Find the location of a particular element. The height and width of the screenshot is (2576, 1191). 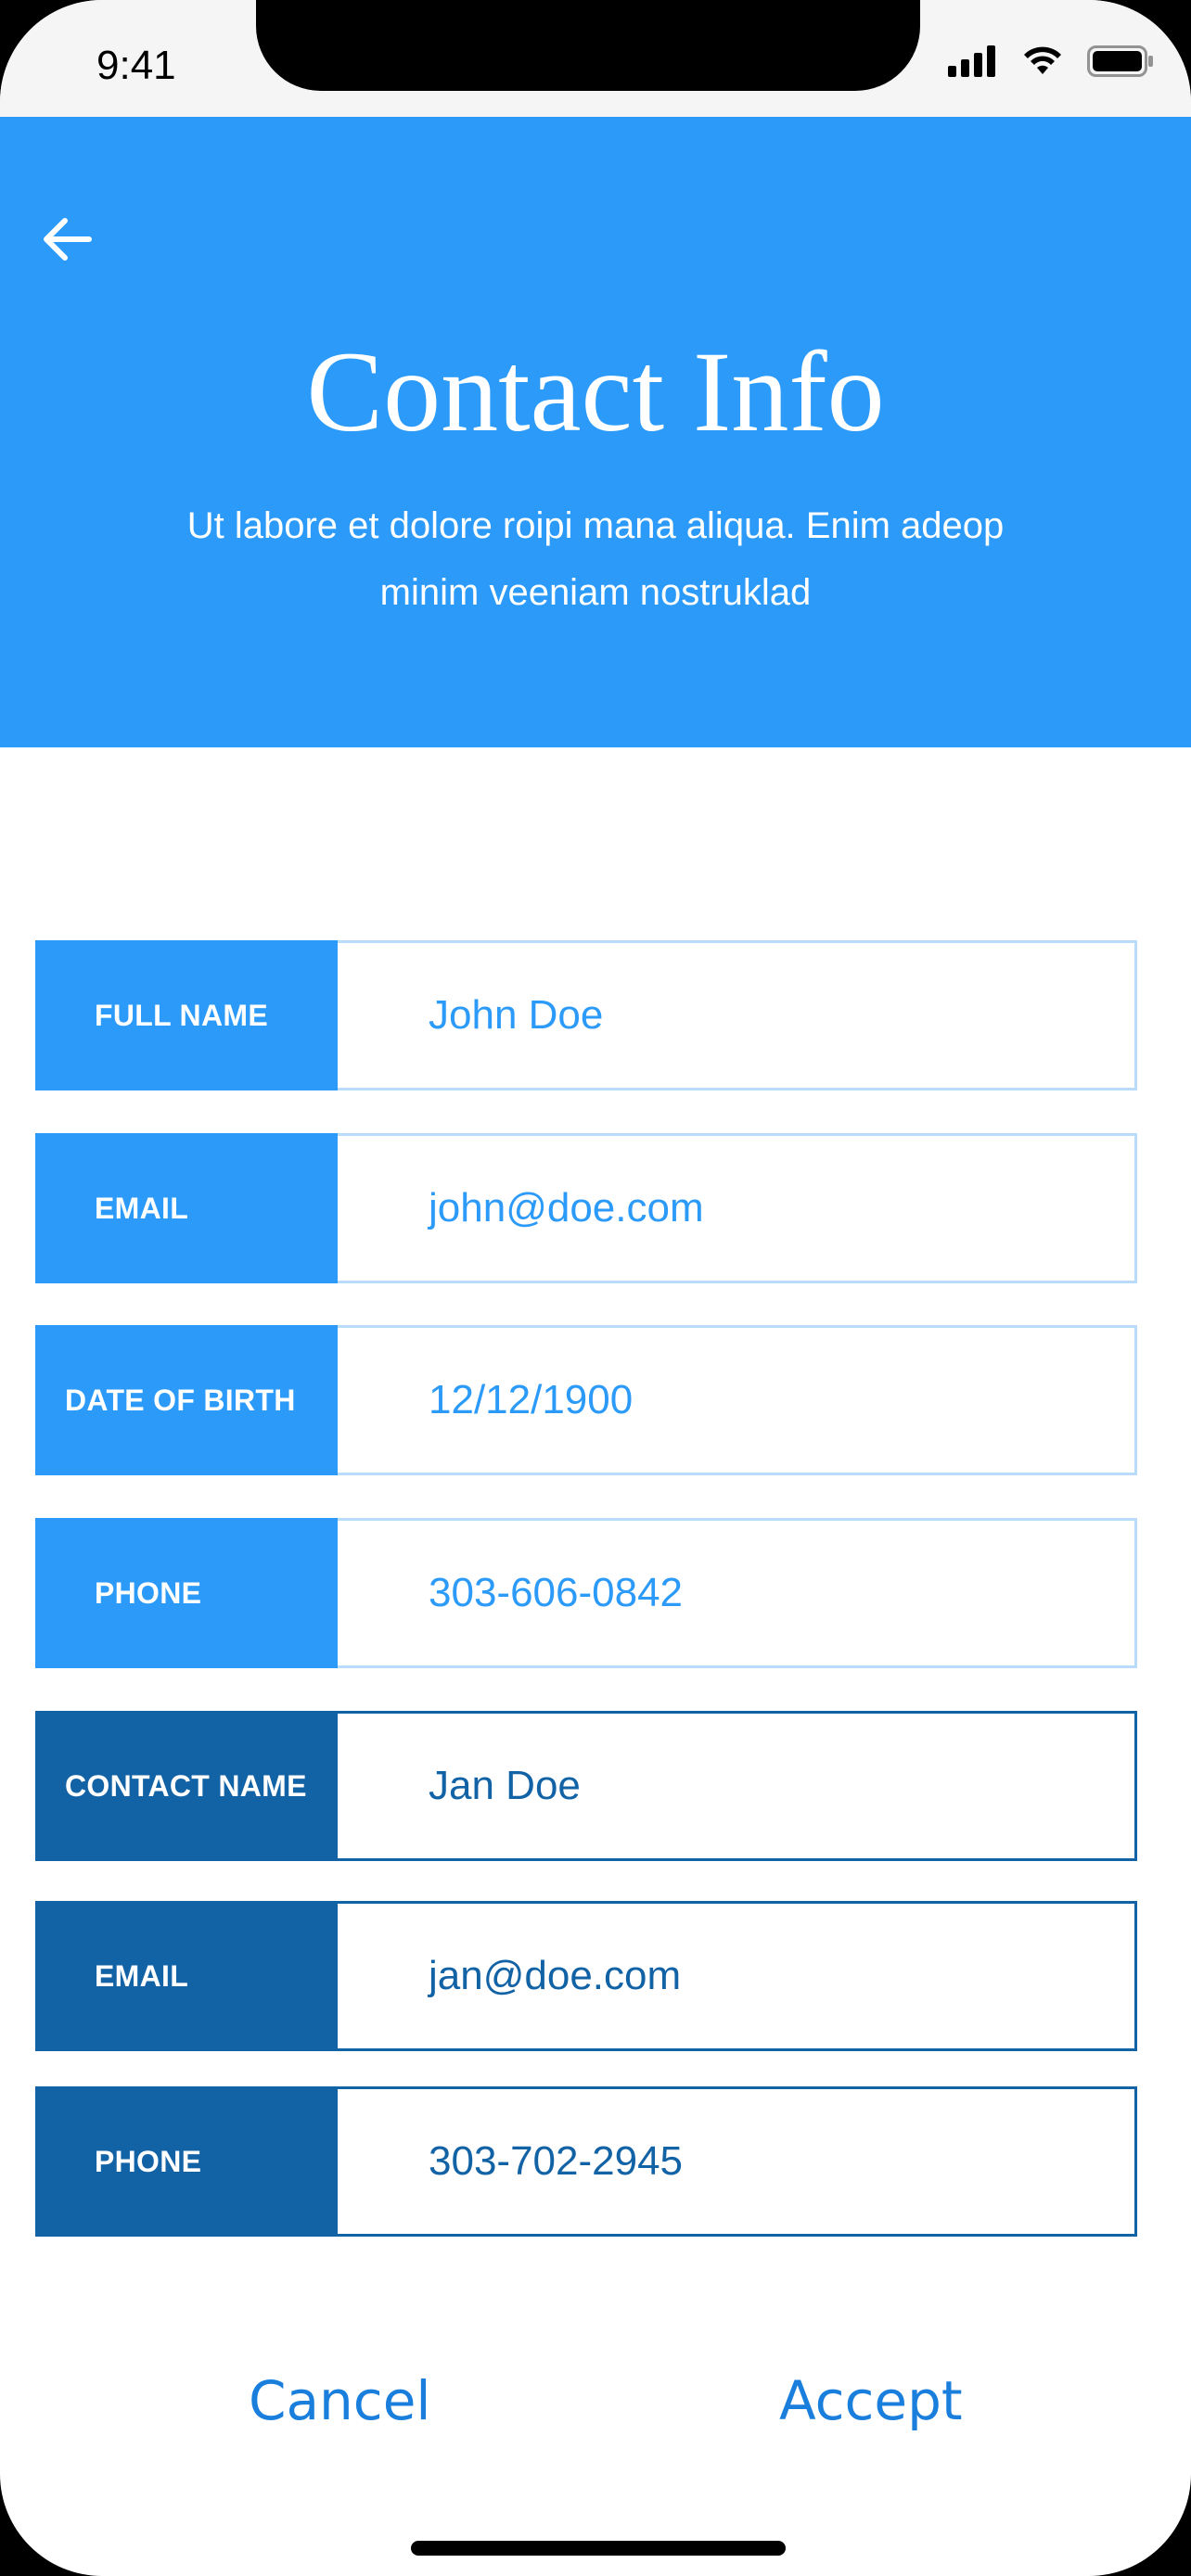

form-row-contact-phone: PHONE 303-702-2945 is located at coordinates (586, 2161).